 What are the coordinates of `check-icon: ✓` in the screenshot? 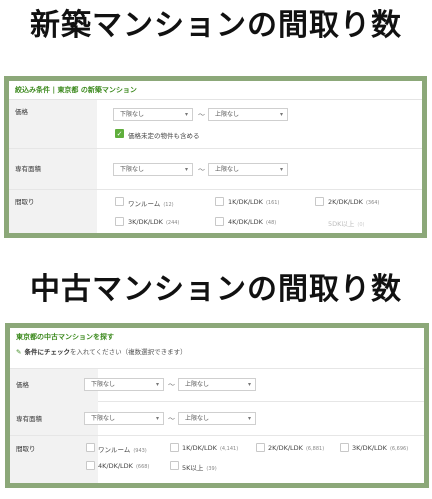 It's located at (119, 134).